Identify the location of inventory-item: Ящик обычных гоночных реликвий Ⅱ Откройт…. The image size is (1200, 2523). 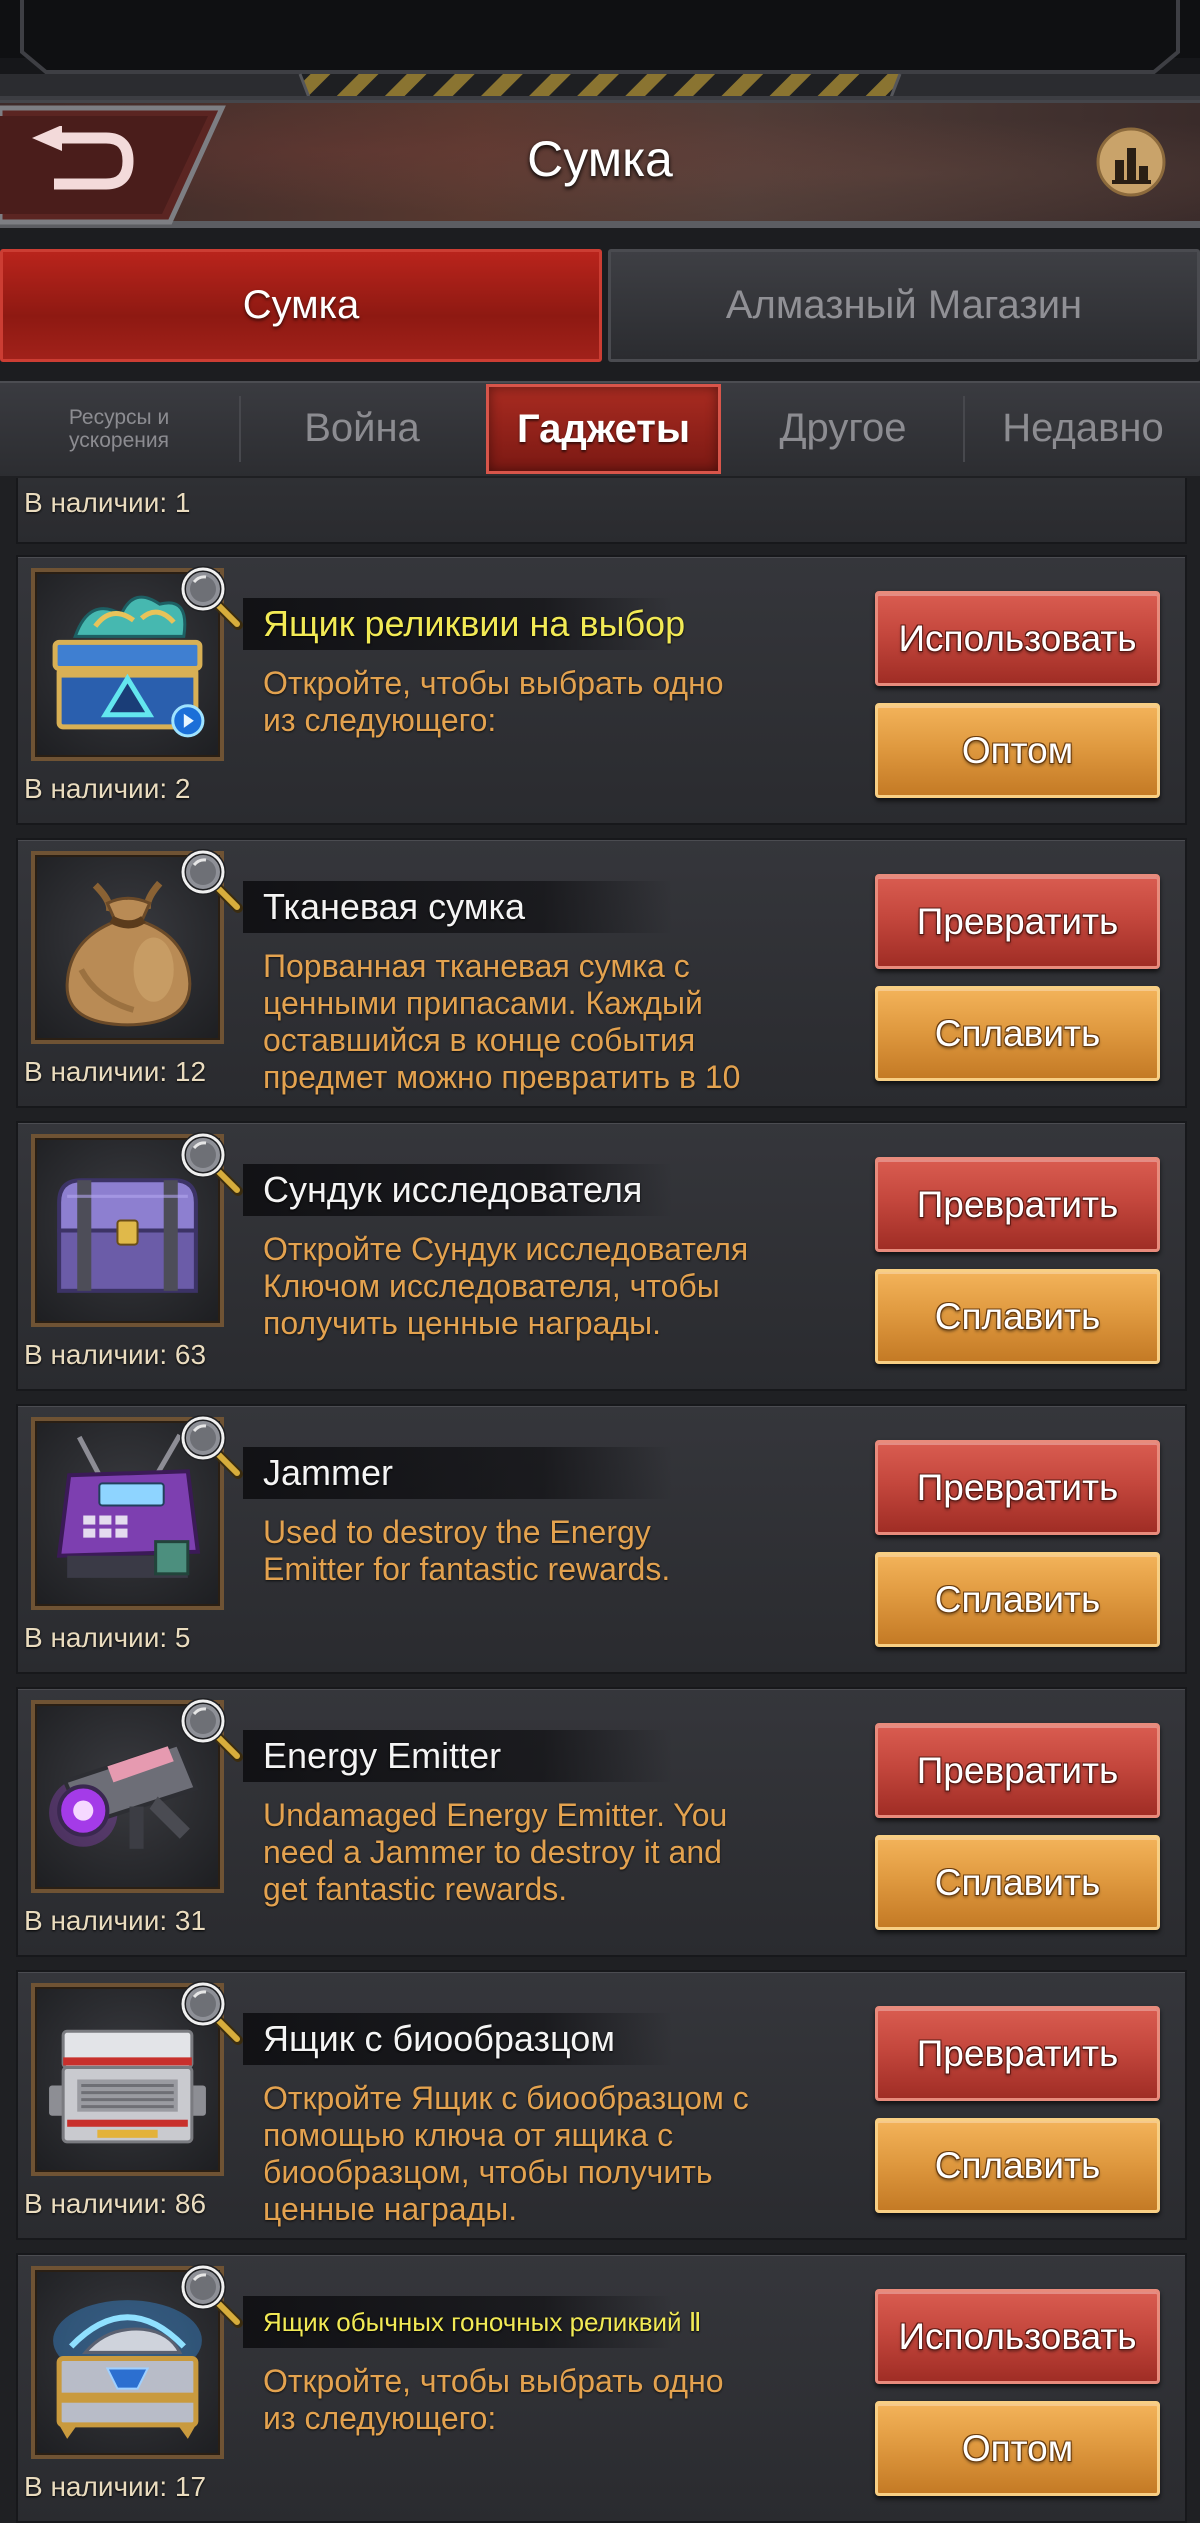
(601, 2388).